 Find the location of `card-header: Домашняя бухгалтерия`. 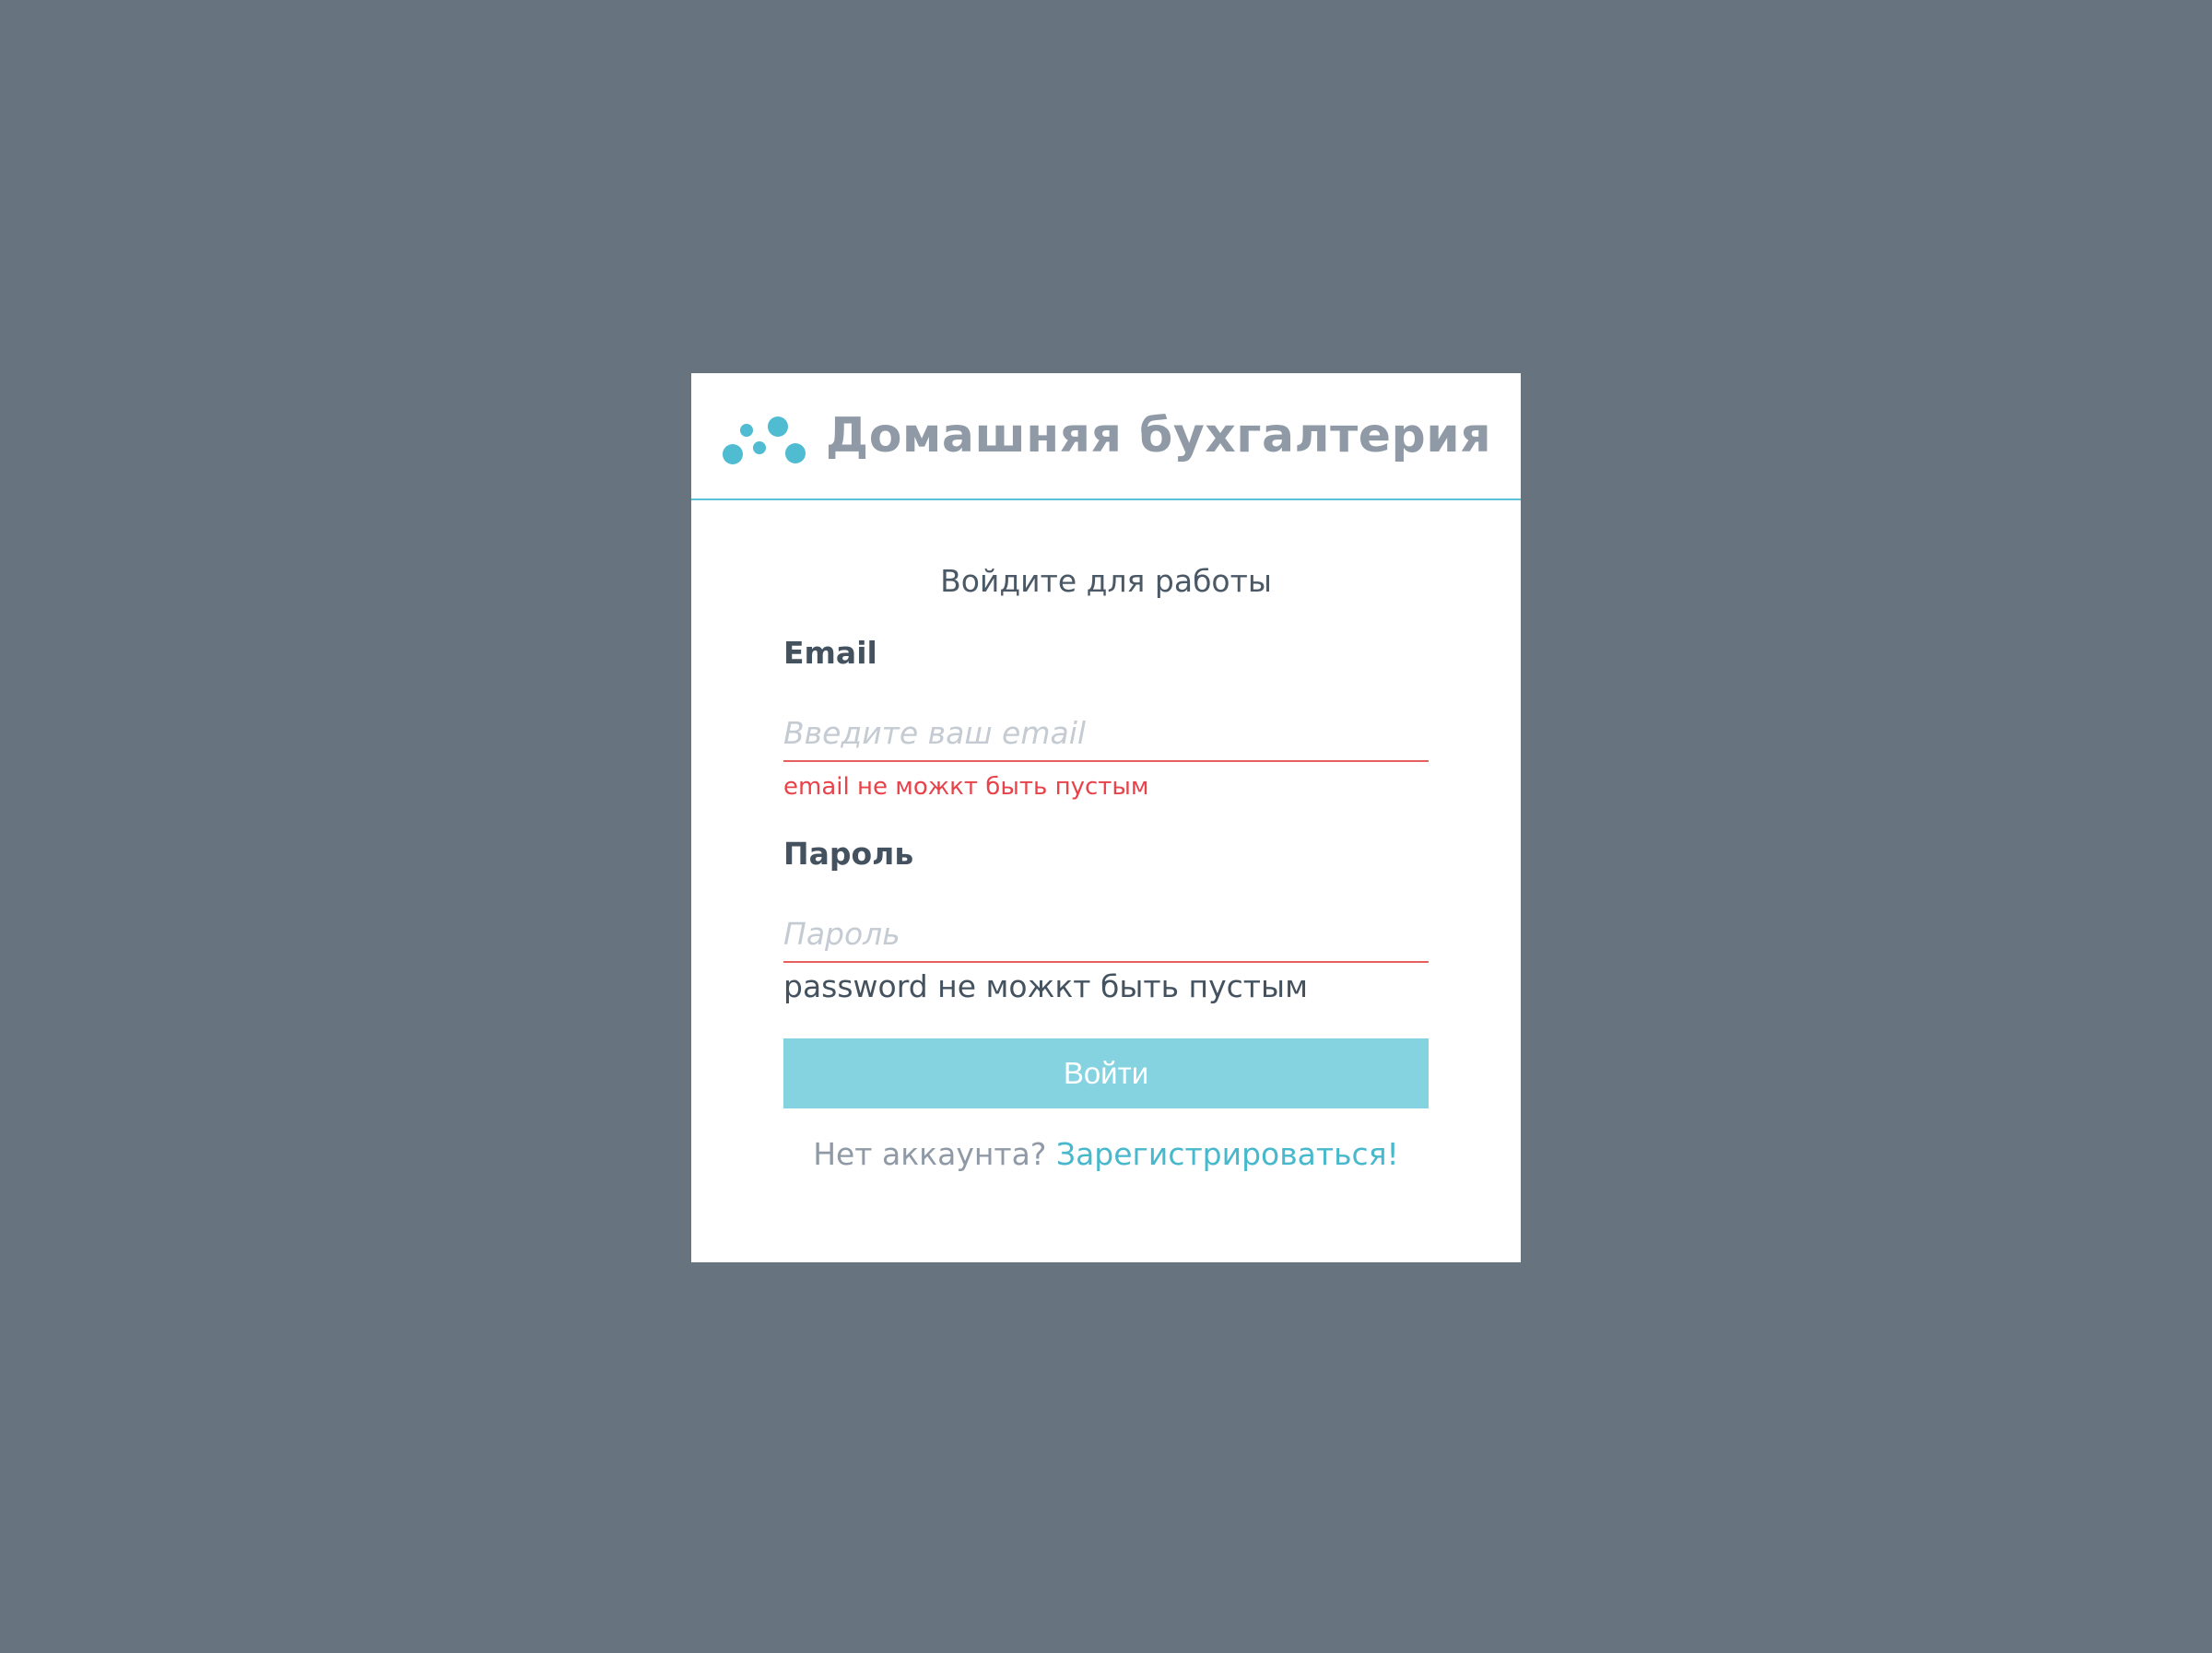

card-header: Домашняя бухгалтерия is located at coordinates (1106, 436).